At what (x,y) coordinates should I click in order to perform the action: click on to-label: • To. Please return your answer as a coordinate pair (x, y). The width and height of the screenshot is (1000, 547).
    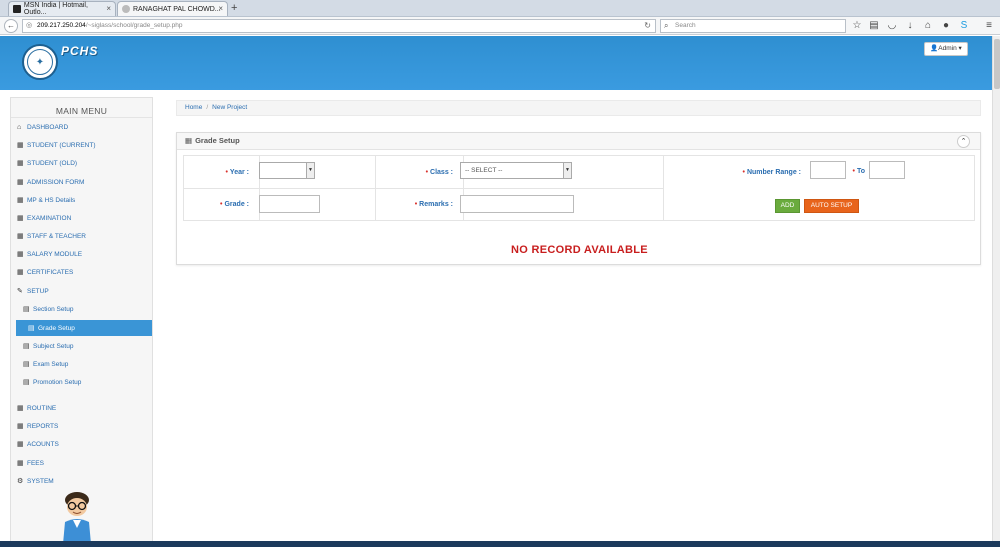
    Looking at the image, I should click on (856, 171).